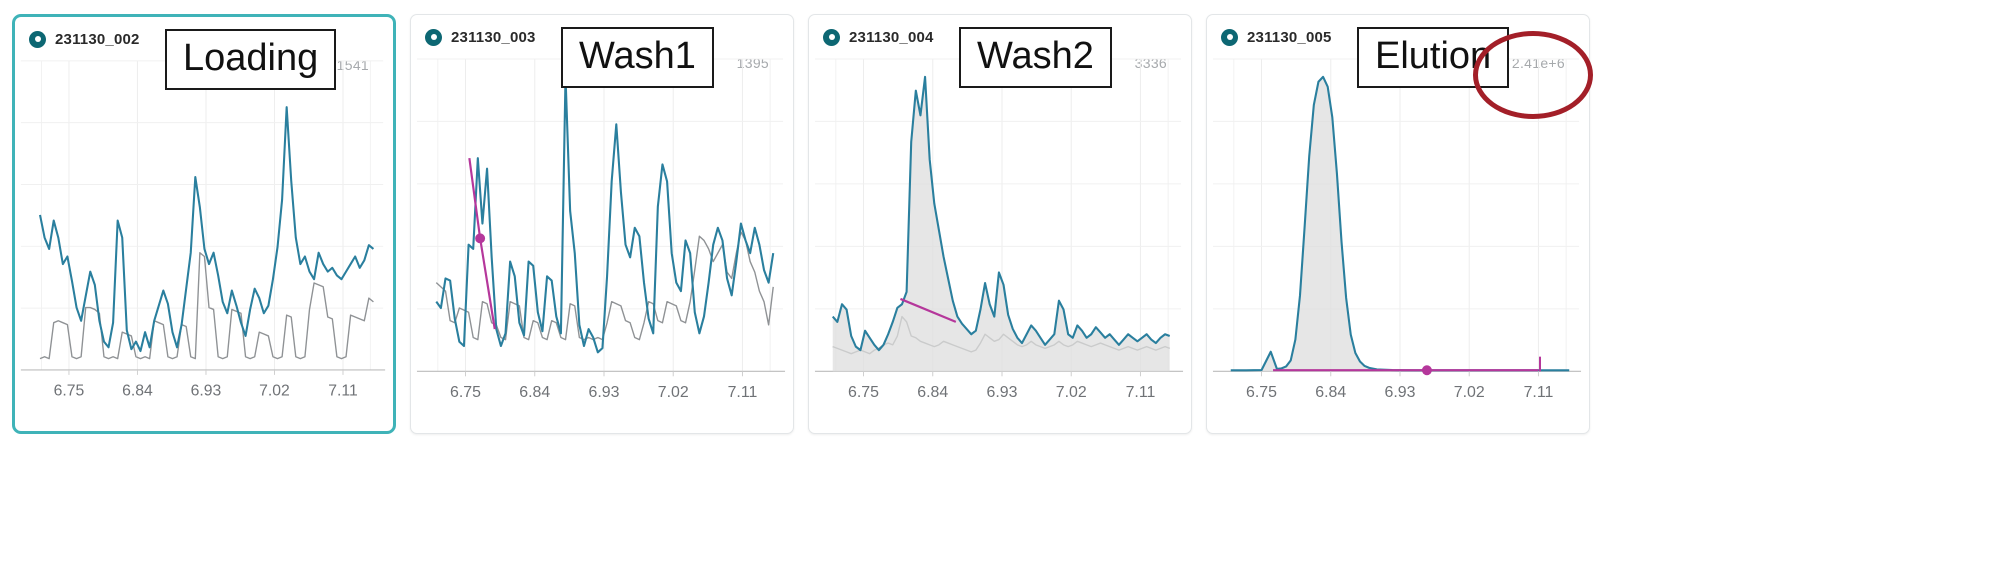 Image resolution: width=2000 pixels, height=575 pixels. What do you see at coordinates (1035, 57) in the screenshot?
I see `annotation-callout: Wash2` at bounding box center [1035, 57].